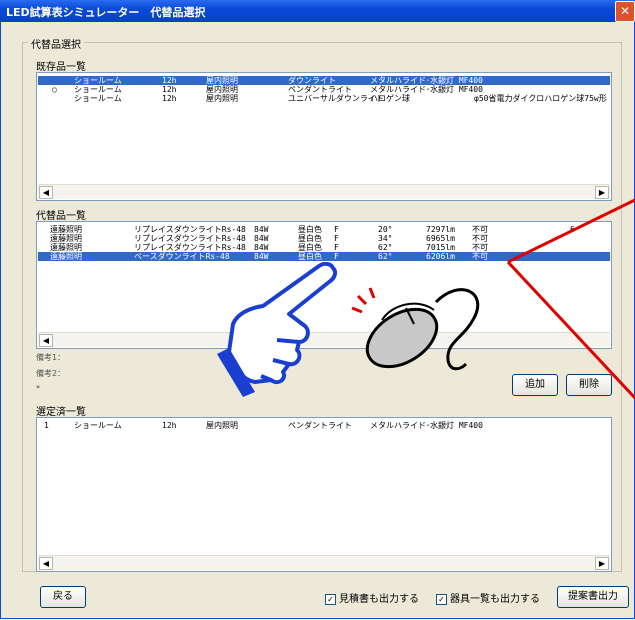  What do you see at coordinates (571, 231) in the screenshot?
I see `callout-line-top` at bounding box center [571, 231].